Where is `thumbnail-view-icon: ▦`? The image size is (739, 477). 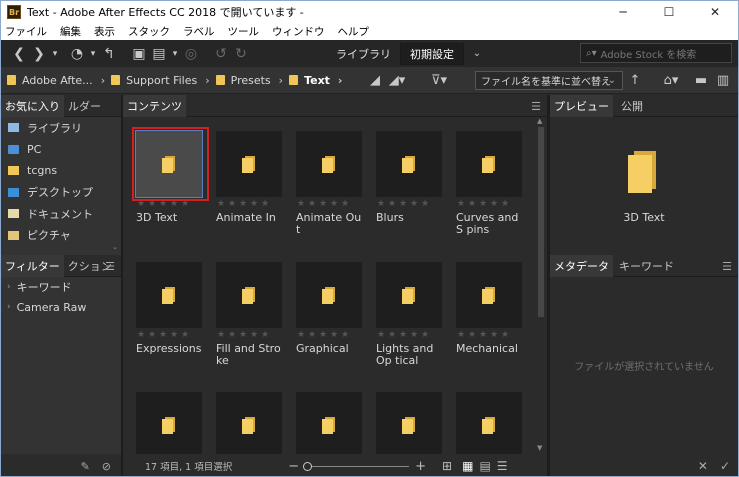
thumbnail-view-icon: ▦ is located at coordinates (467, 466).